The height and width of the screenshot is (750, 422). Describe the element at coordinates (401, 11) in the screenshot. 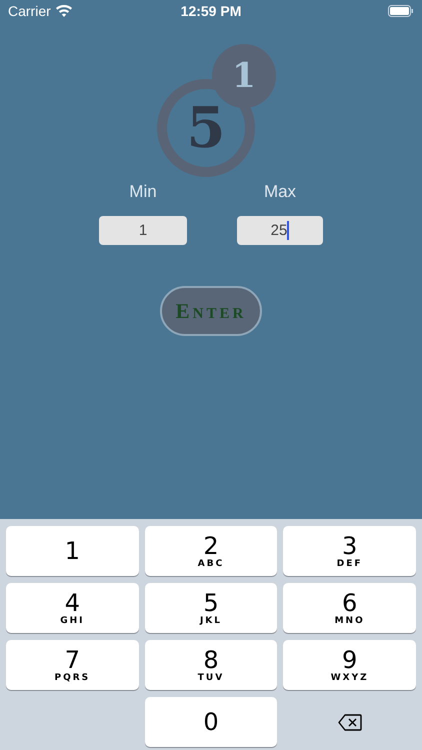

I see `battery-icon` at that location.